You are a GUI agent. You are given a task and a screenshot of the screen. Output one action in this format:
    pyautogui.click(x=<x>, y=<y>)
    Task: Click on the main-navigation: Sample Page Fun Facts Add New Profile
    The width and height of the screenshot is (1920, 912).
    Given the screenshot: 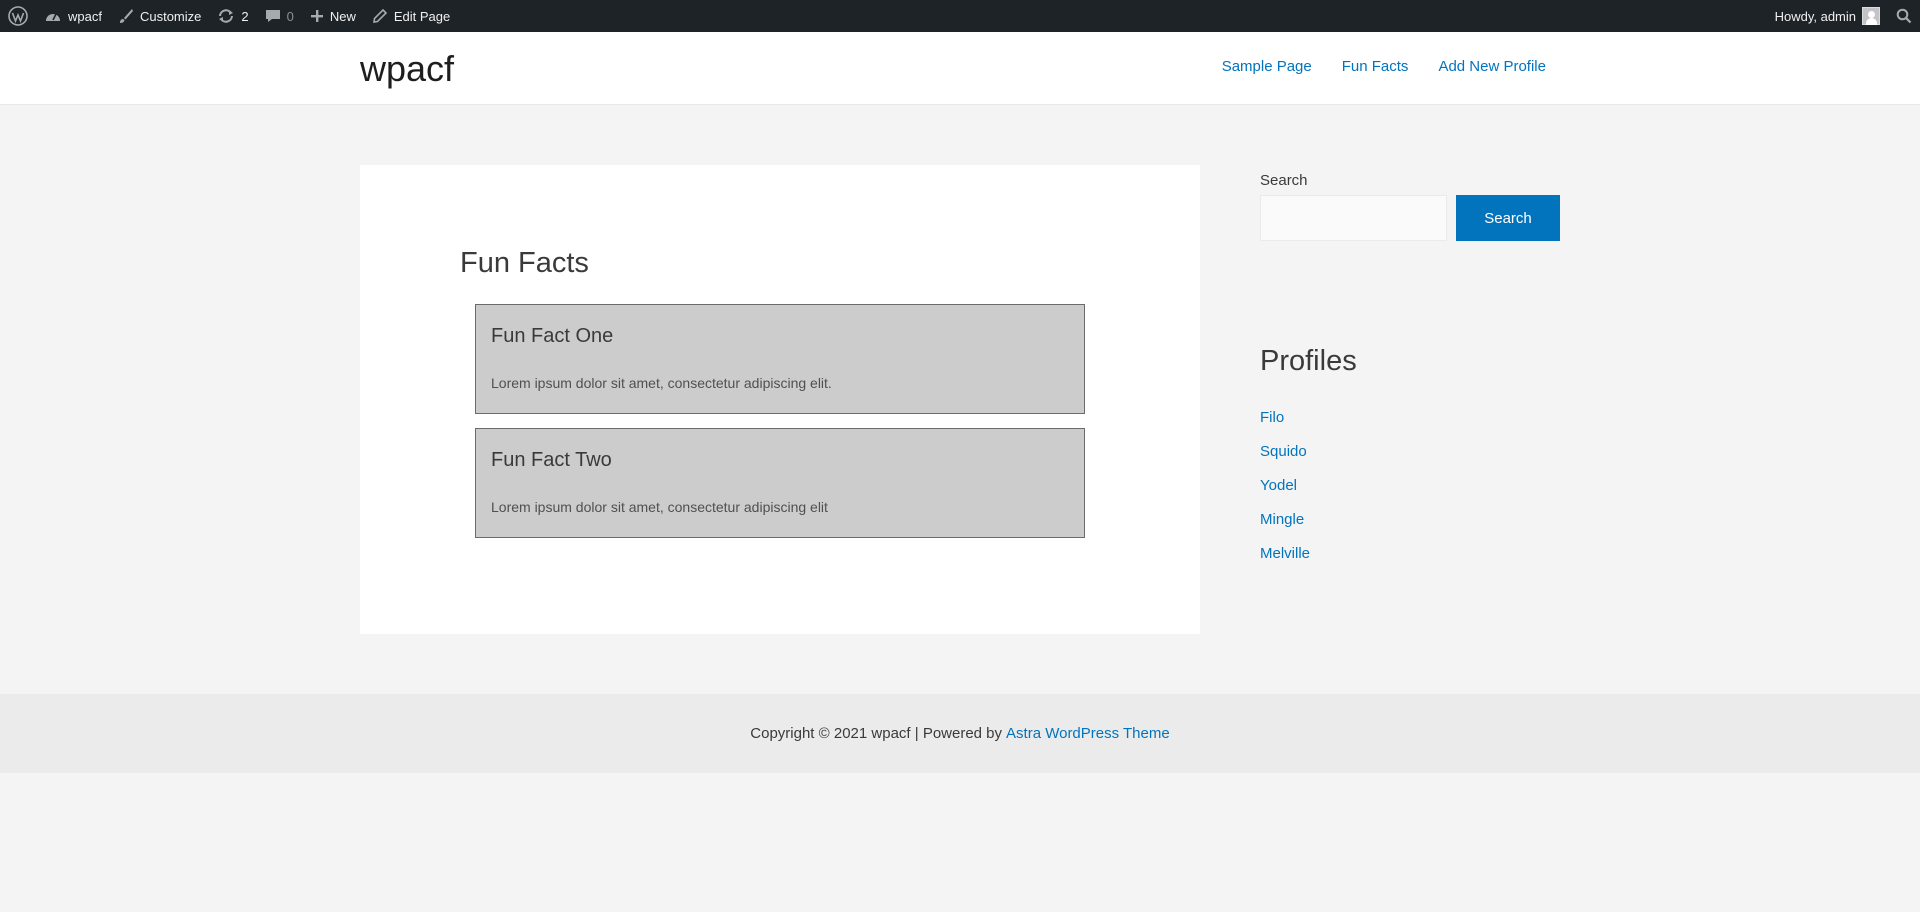 What is the action you would take?
    pyautogui.click(x=1384, y=66)
    